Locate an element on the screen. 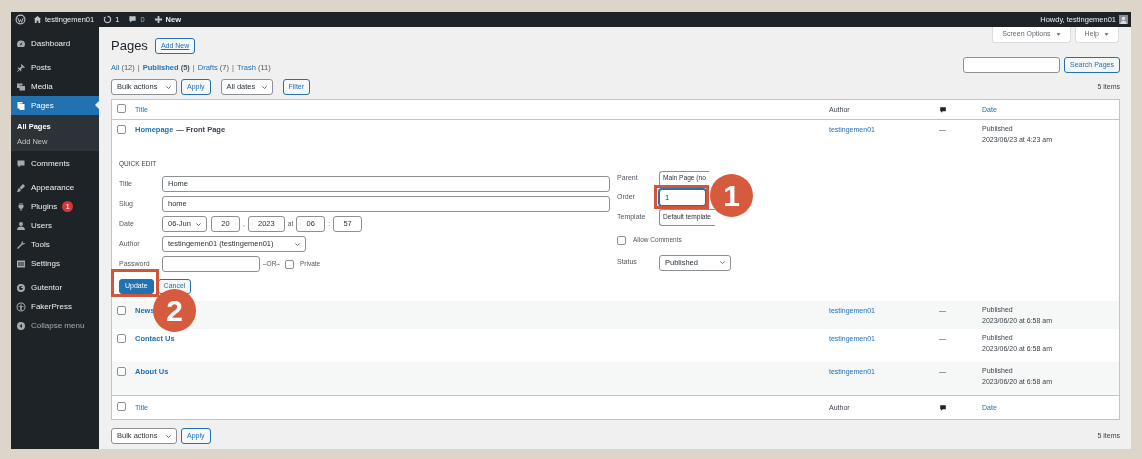 This screenshot has width=1142, height=459. wrench-icon is located at coordinates (21, 244).